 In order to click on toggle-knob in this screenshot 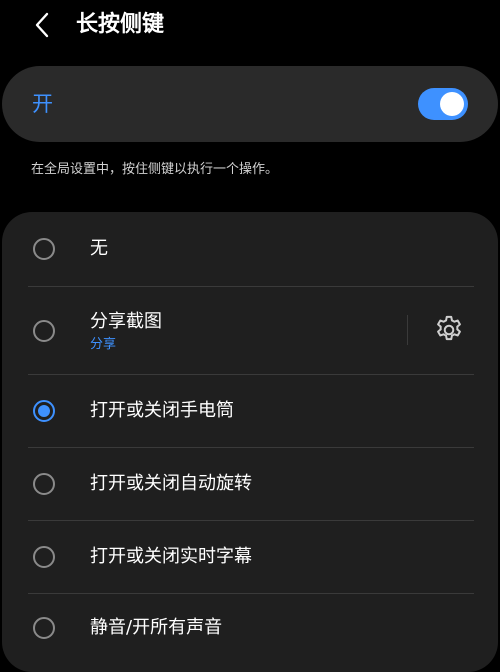, I will do `click(452, 104)`.